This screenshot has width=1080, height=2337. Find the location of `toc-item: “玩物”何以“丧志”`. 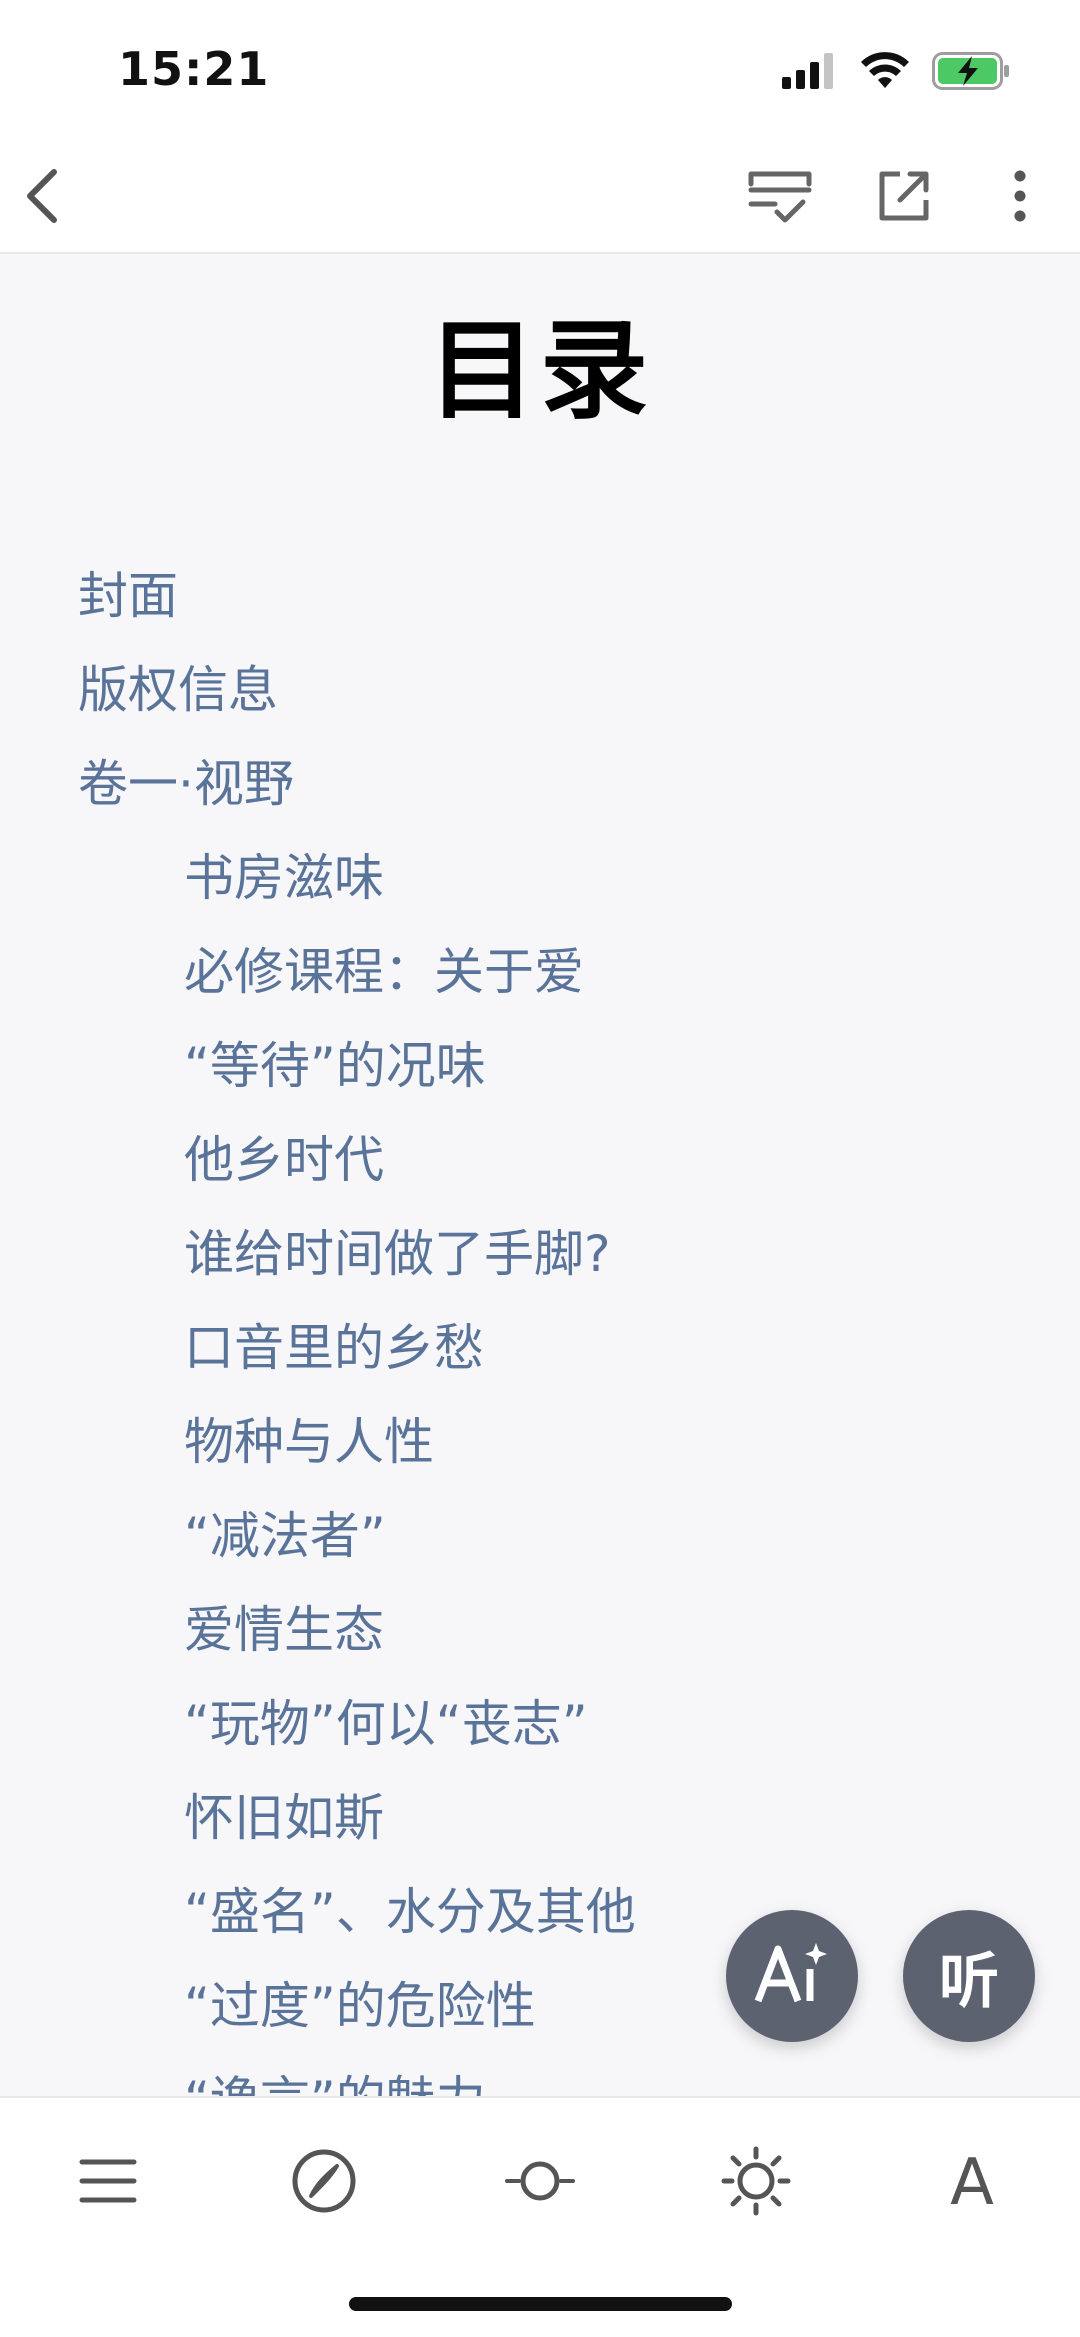

toc-item: “玩物”何以“丧志” is located at coordinates (540, 1724).